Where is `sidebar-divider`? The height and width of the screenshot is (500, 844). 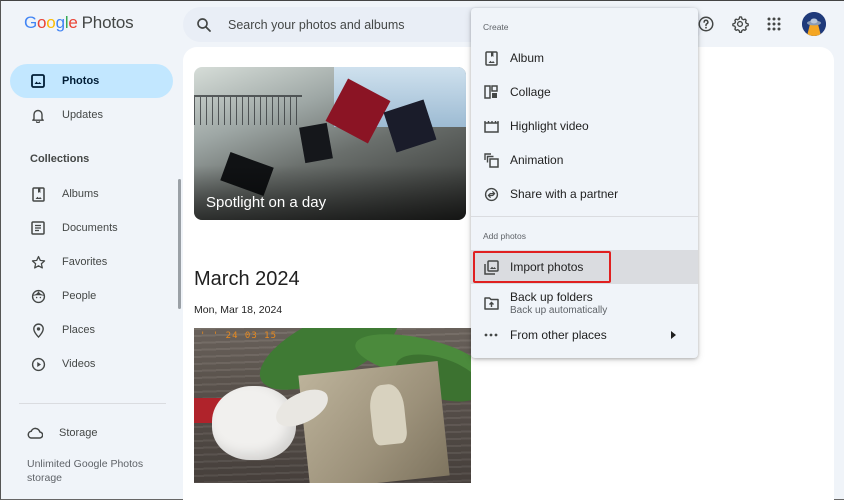 sidebar-divider is located at coordinates (92, 403).